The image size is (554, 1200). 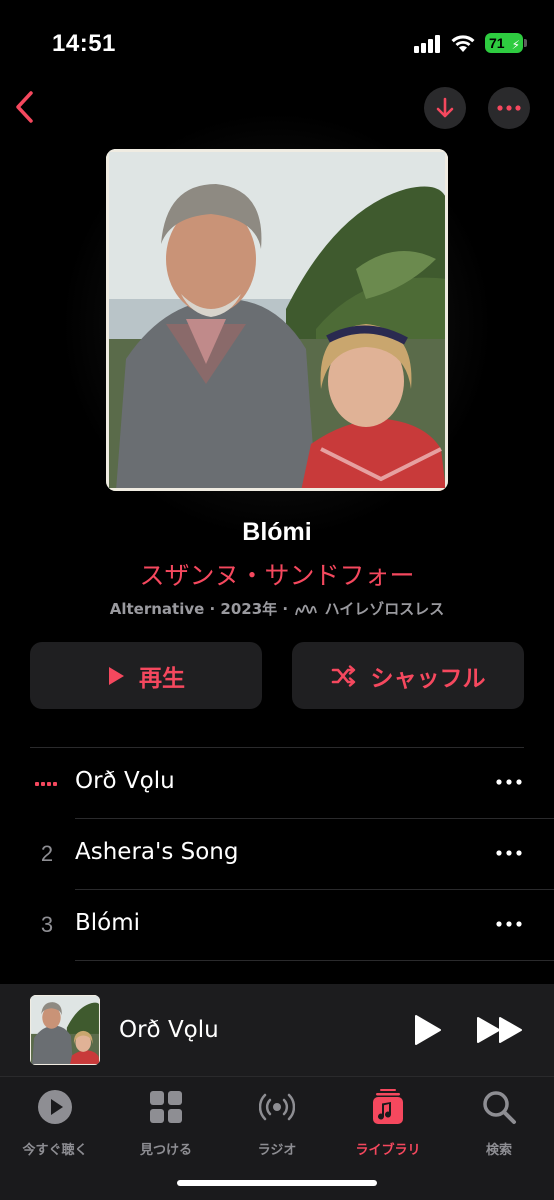 I want to click on tab-browse: 見つける, so click(x=166, y=1121).